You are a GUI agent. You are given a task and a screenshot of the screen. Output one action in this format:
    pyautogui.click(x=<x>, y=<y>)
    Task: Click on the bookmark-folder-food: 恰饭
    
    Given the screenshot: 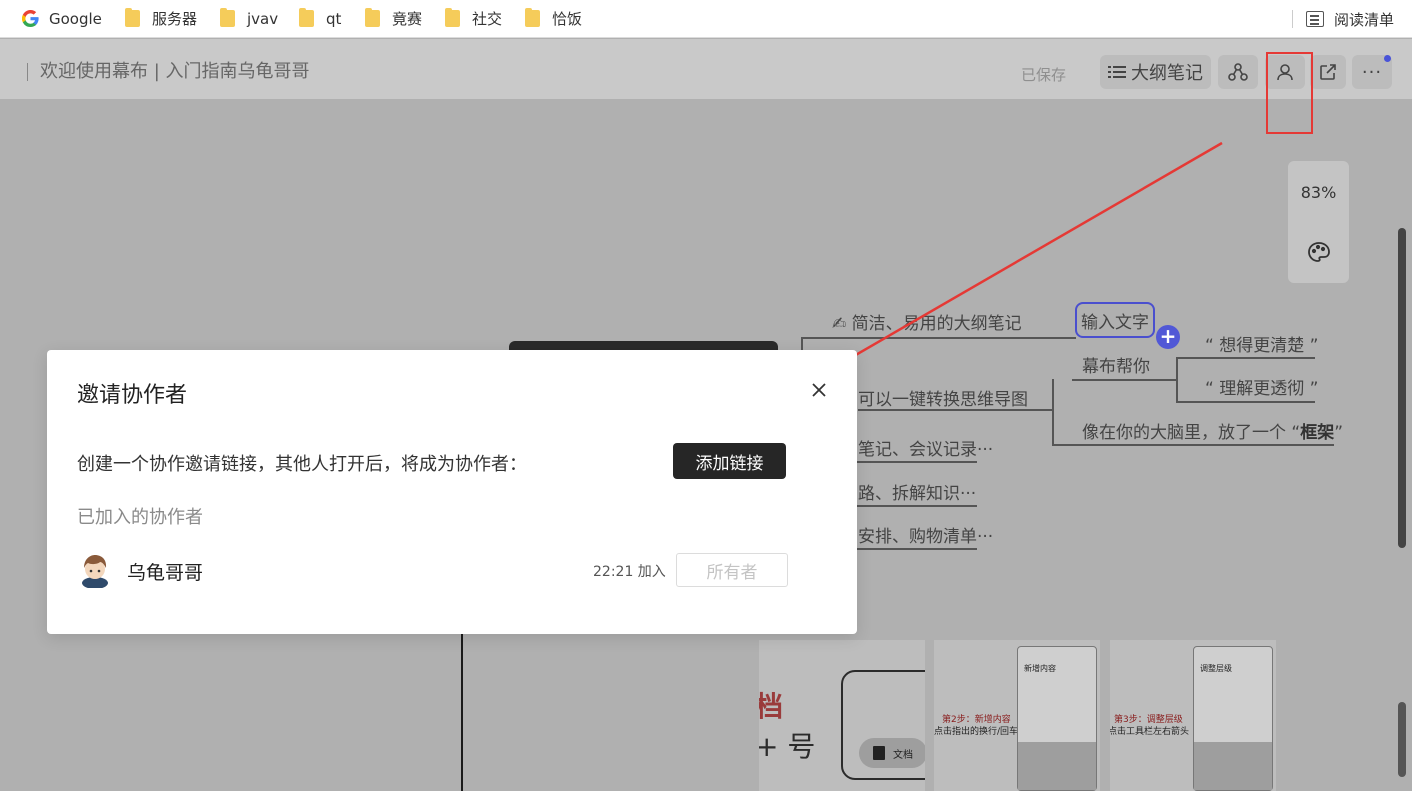 What is the action you would take?
    pyautogui.click(x=553, y=19)
    